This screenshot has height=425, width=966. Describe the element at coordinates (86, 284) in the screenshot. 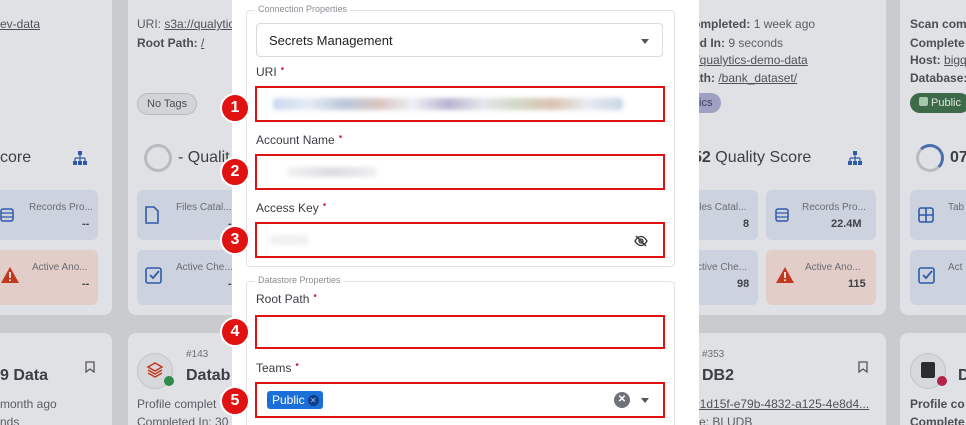

I see `anomalies-value: --` at that location.